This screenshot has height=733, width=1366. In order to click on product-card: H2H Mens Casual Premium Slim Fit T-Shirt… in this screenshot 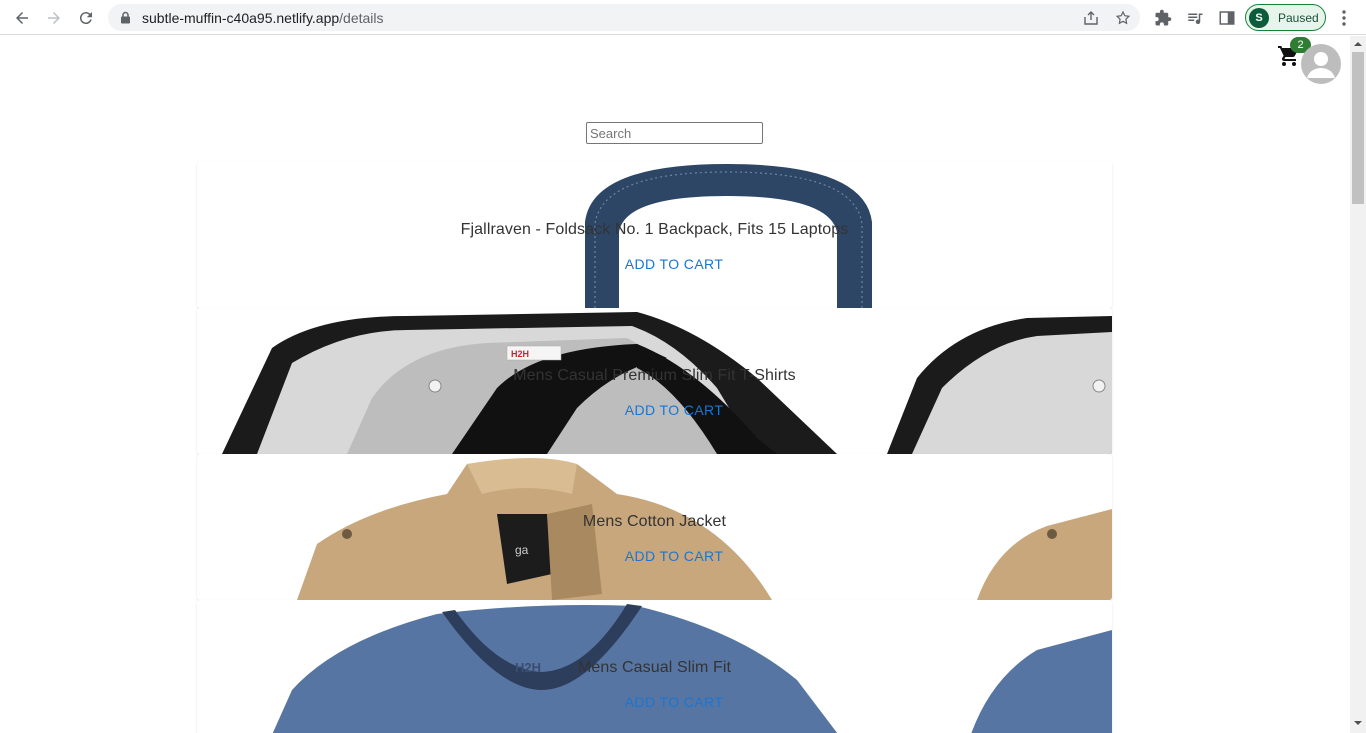, I will do `click(654, 381)`.